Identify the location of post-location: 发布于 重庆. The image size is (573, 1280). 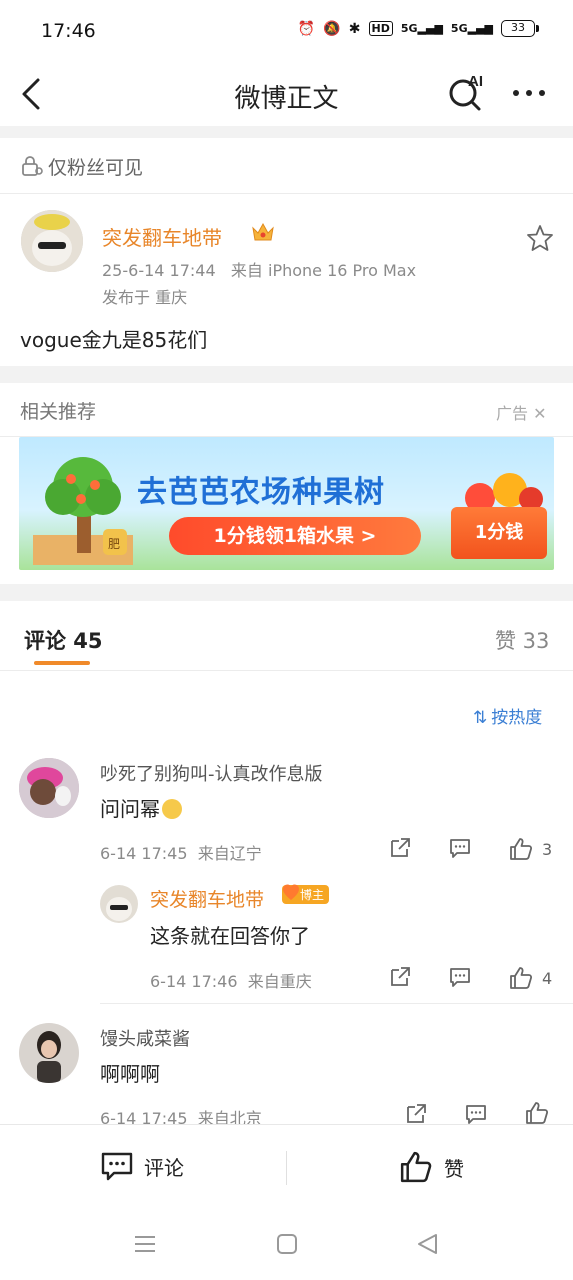
(145, 297).